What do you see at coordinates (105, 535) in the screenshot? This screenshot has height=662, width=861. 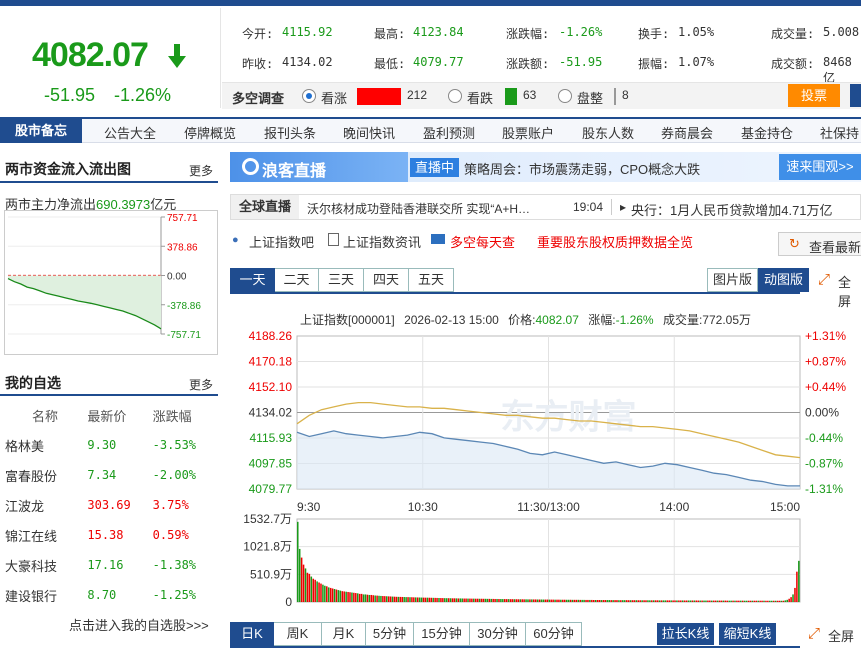 I see `watchlist-stock-price: 15.38` at bounding box center [105, 535].